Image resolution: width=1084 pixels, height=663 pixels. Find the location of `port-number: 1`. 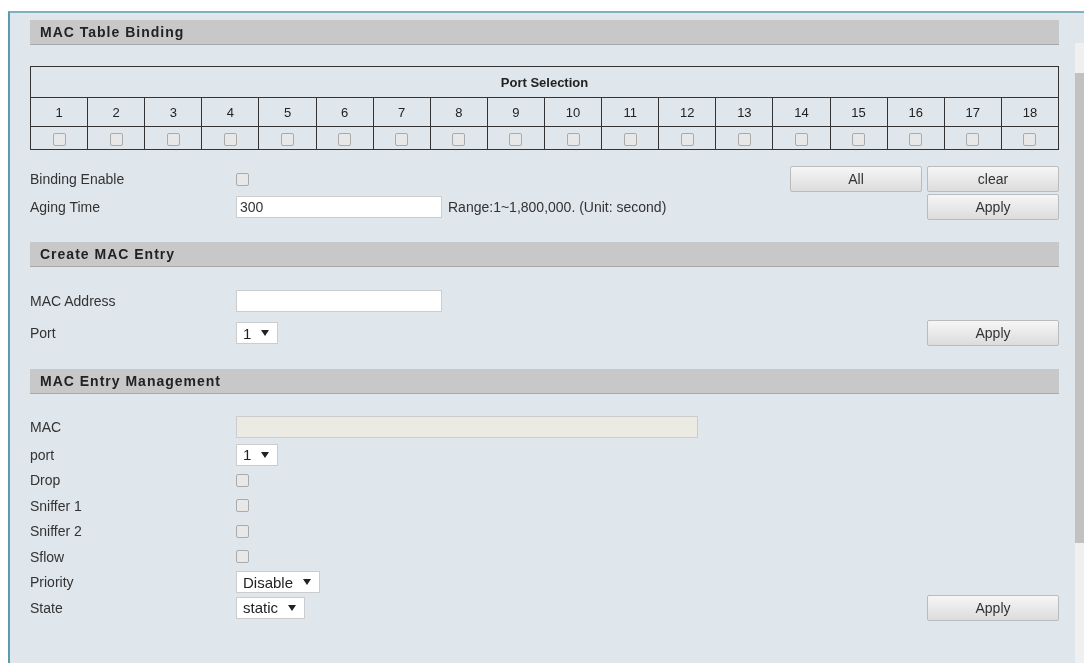

port-number: 1 is located at coordinates (59, 112).